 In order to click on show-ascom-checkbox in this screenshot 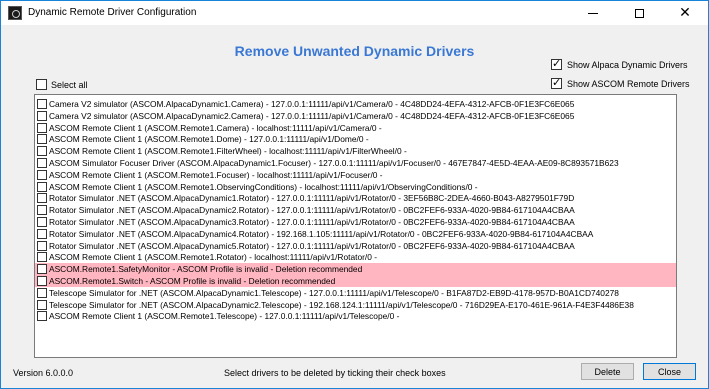, I will do `click(556, 82)`.